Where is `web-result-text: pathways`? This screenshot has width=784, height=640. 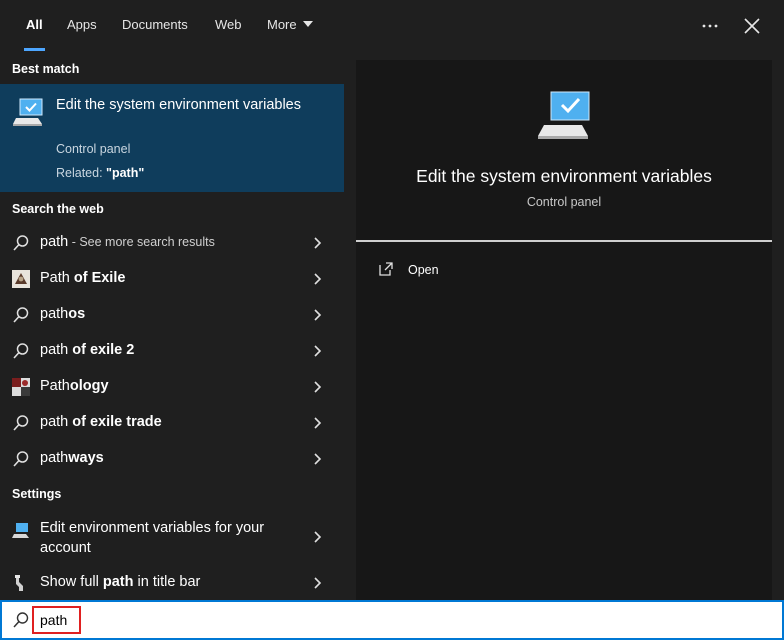 web-result-text: pathways is located at coordinates (72, 458).